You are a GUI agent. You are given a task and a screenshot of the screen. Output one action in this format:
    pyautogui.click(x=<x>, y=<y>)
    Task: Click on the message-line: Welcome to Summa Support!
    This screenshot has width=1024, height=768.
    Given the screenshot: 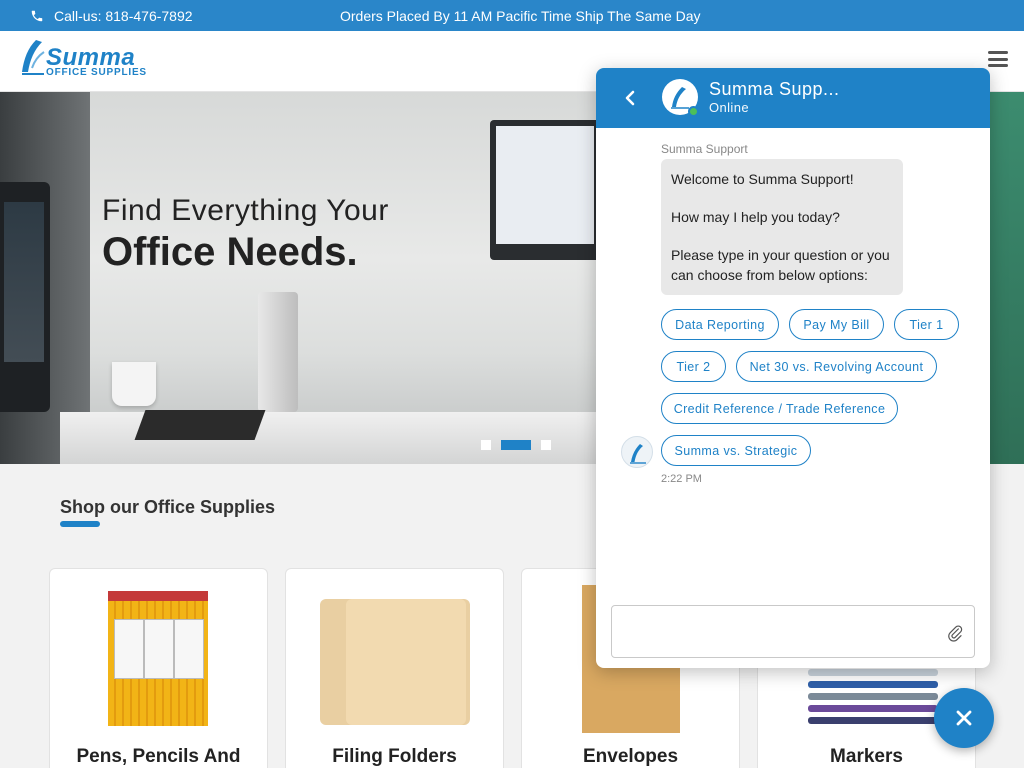 What is the action you would take?
    pyautogui.click(x=762, y=179)
    